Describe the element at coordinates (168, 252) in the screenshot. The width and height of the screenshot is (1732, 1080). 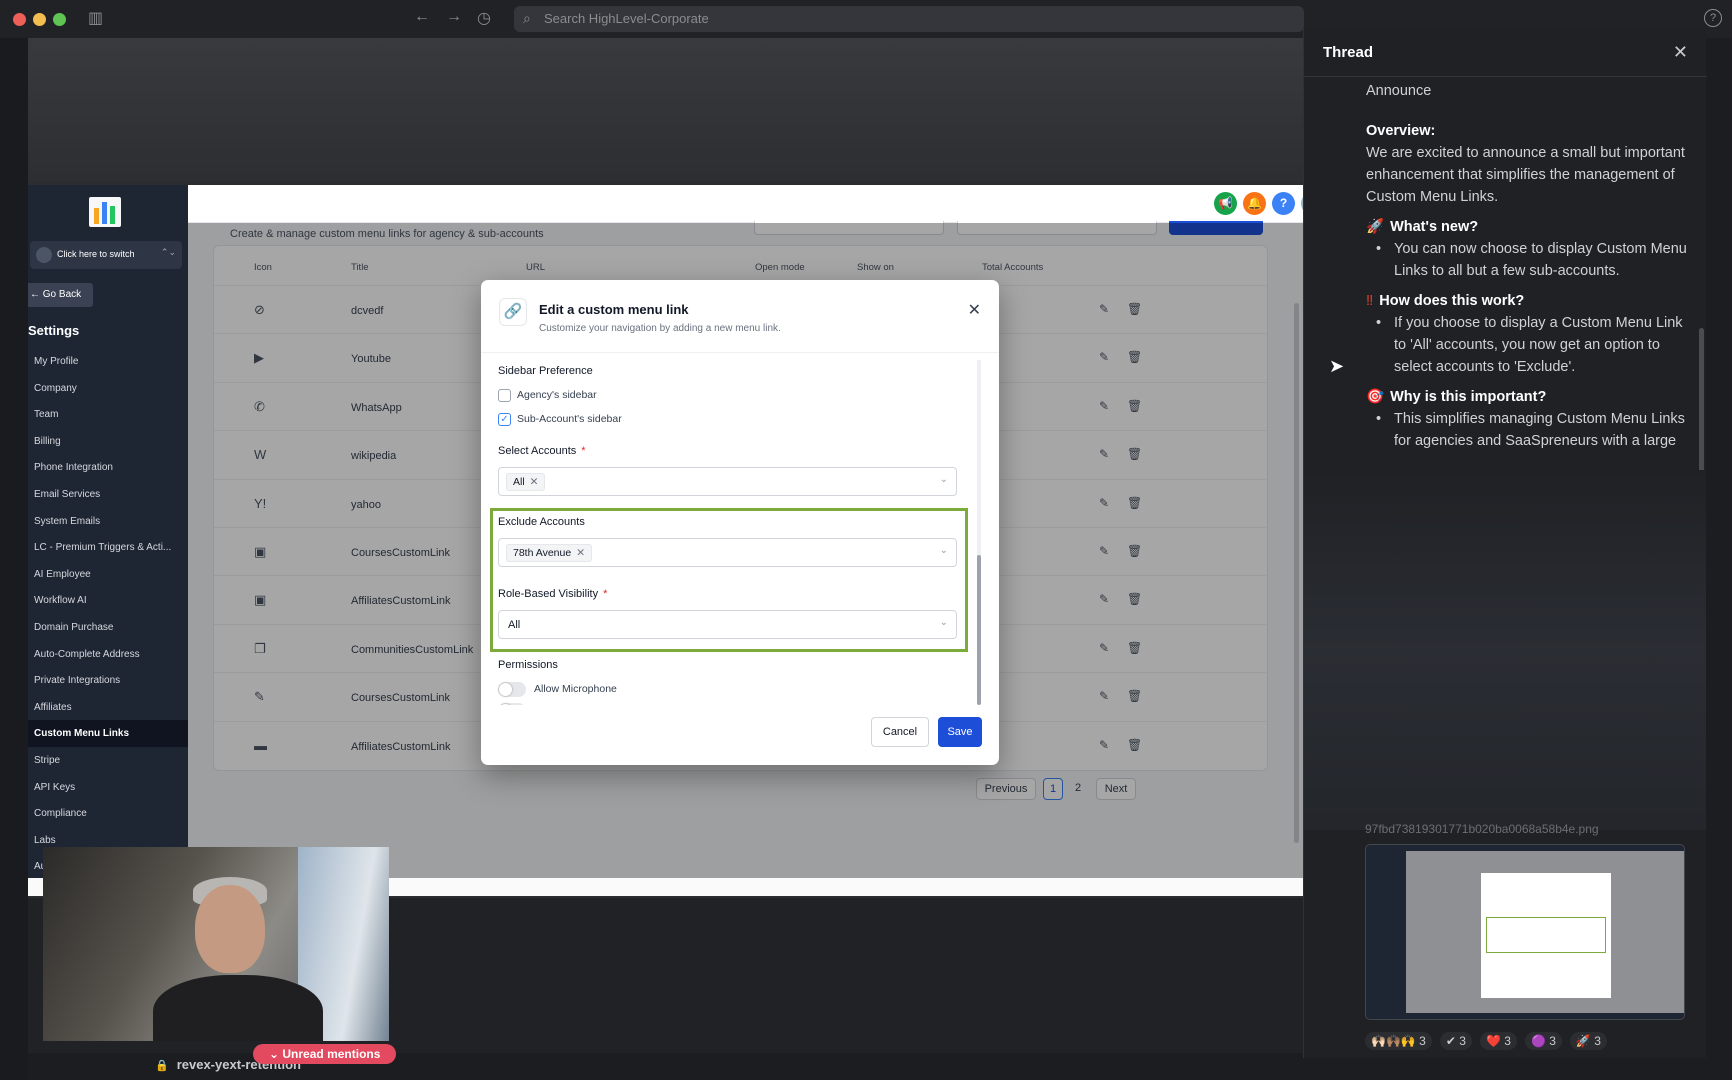
I see `chevron-updown-icon: ⌃⌄` at that location.